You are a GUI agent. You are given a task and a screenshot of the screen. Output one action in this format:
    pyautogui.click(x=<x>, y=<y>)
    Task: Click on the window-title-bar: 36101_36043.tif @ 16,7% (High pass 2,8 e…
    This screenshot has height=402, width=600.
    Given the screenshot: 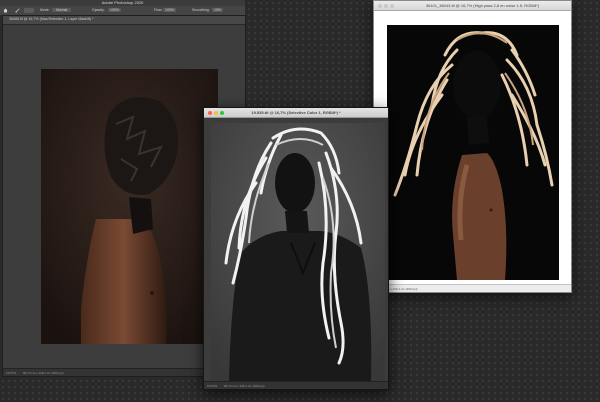 What is the action you would take?
    pyautogui.click(x=472, y=6)
    